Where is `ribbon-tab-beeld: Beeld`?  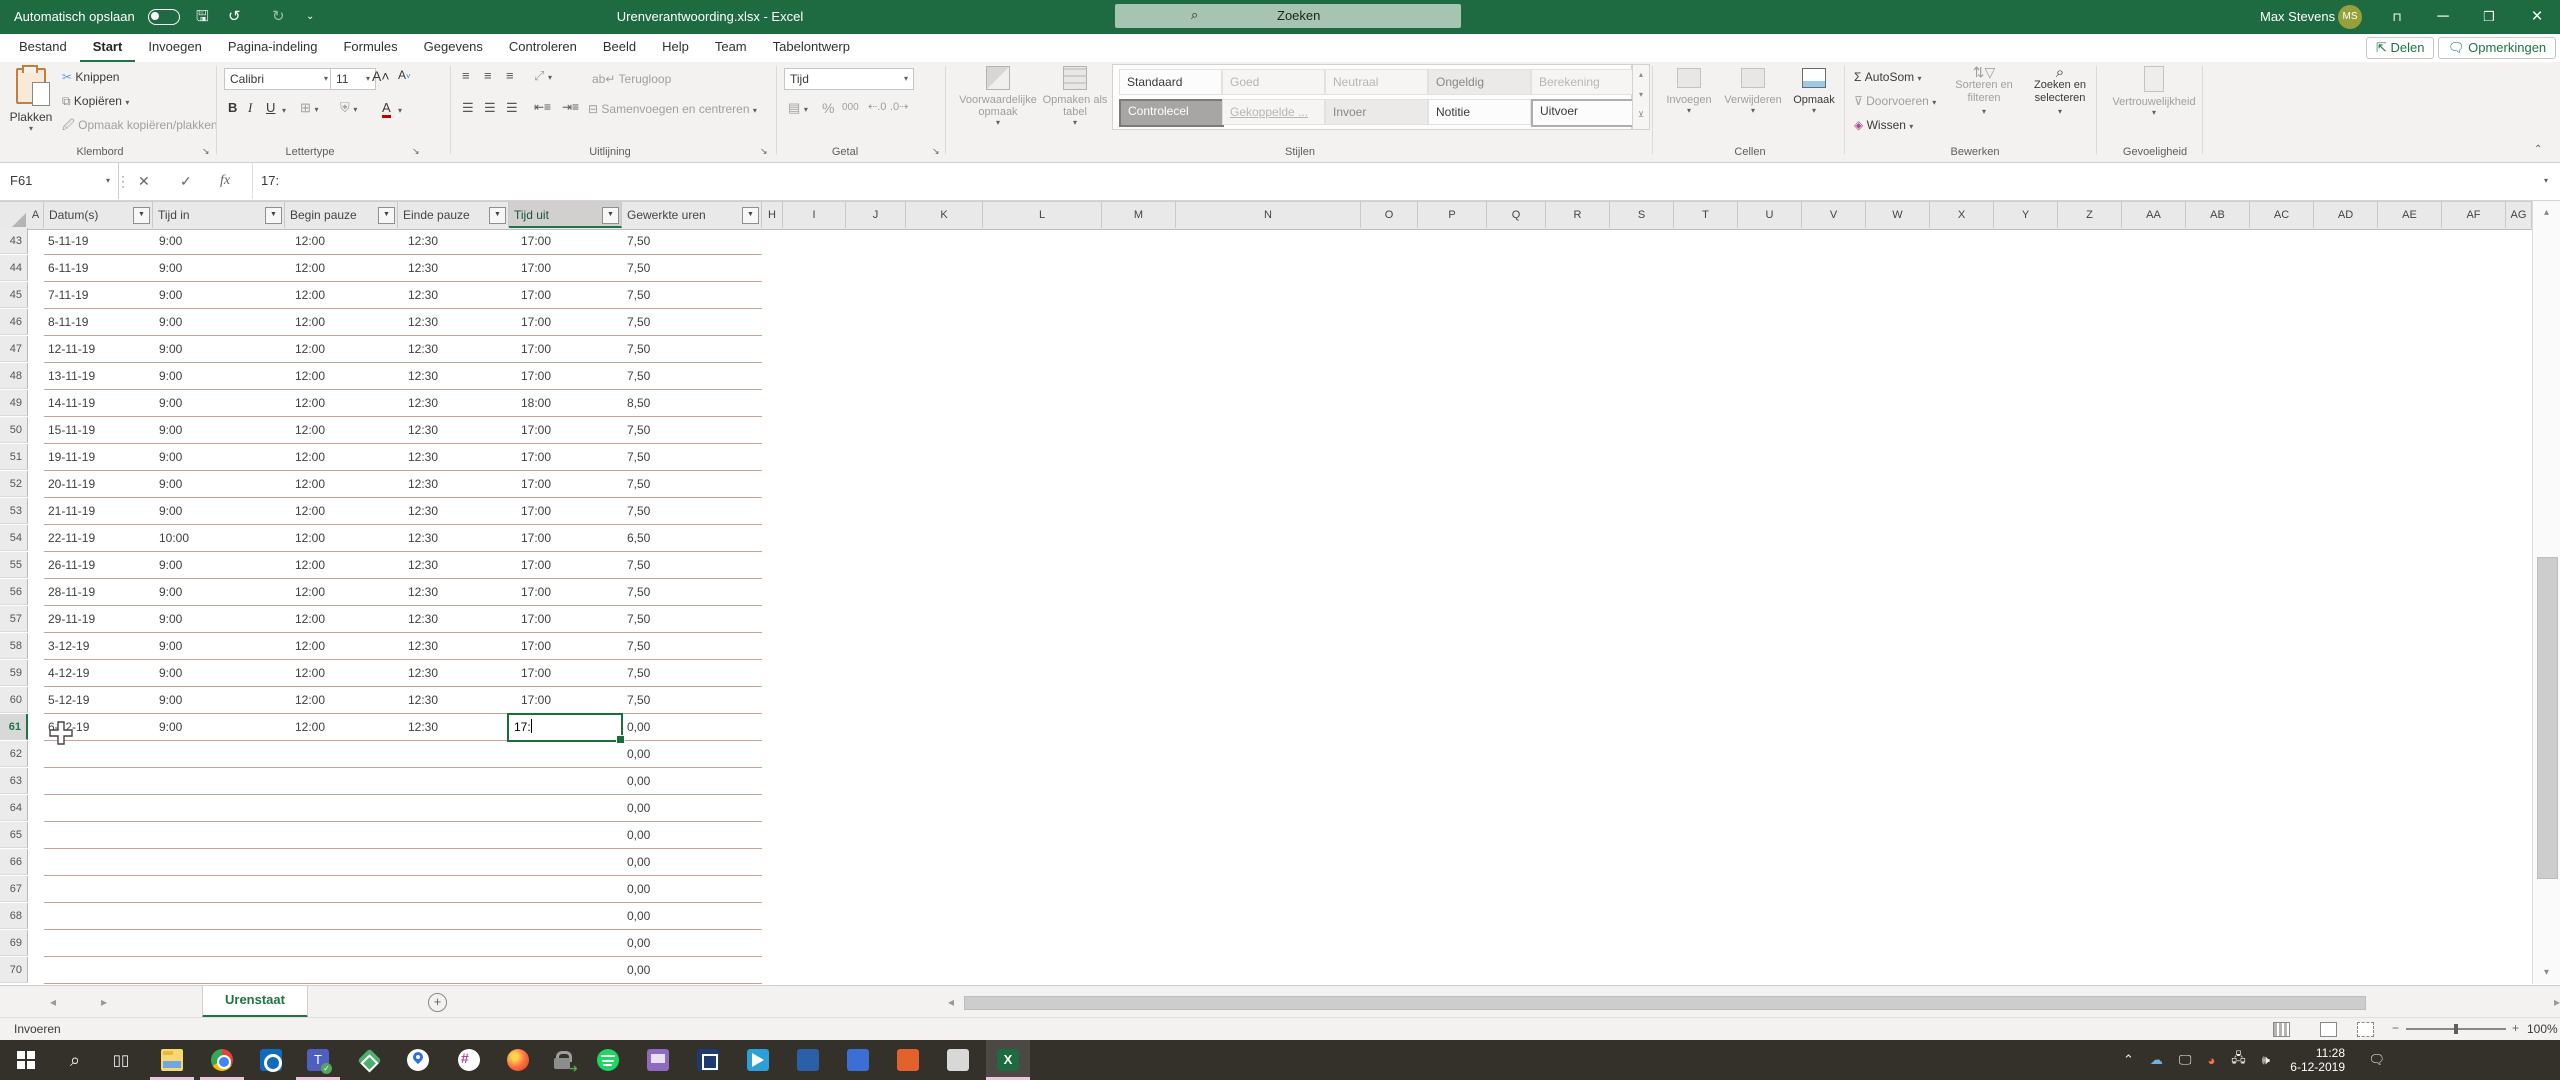
ribbon-tab-beeld: Beeld is located at coordinates (619, 47).